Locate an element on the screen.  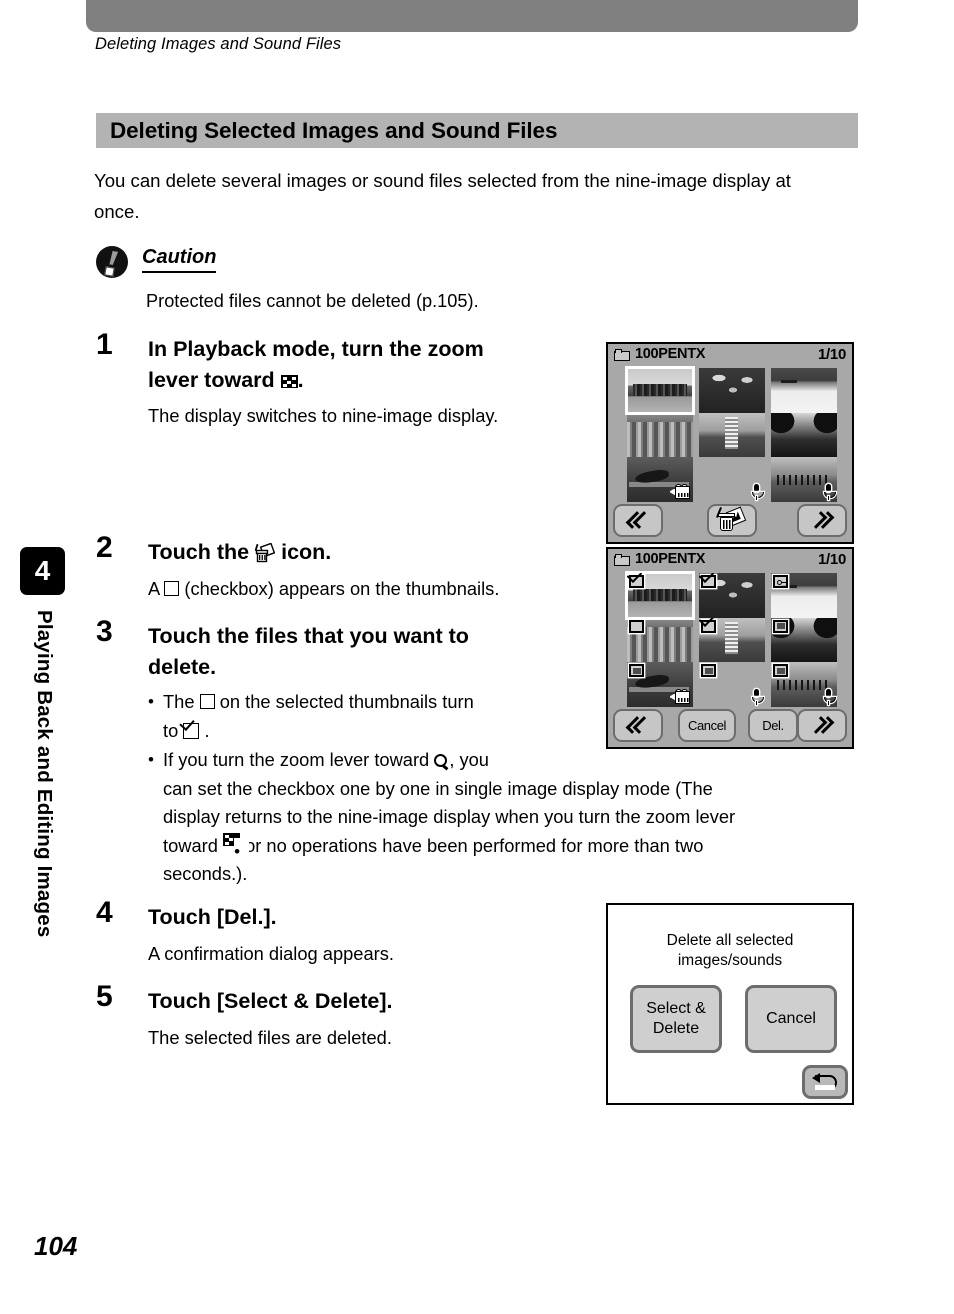
screen2-toolbar: Cancel Del. is located at coordinates (730, 727).